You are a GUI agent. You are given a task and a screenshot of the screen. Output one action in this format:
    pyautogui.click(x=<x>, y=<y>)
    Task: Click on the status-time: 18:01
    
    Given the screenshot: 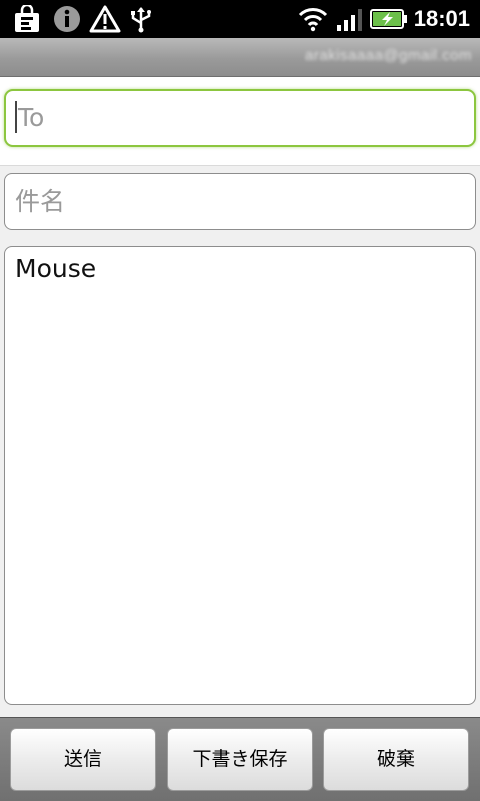 What is the action you would take?
    pyautogui.click(x=441, y=18)
    